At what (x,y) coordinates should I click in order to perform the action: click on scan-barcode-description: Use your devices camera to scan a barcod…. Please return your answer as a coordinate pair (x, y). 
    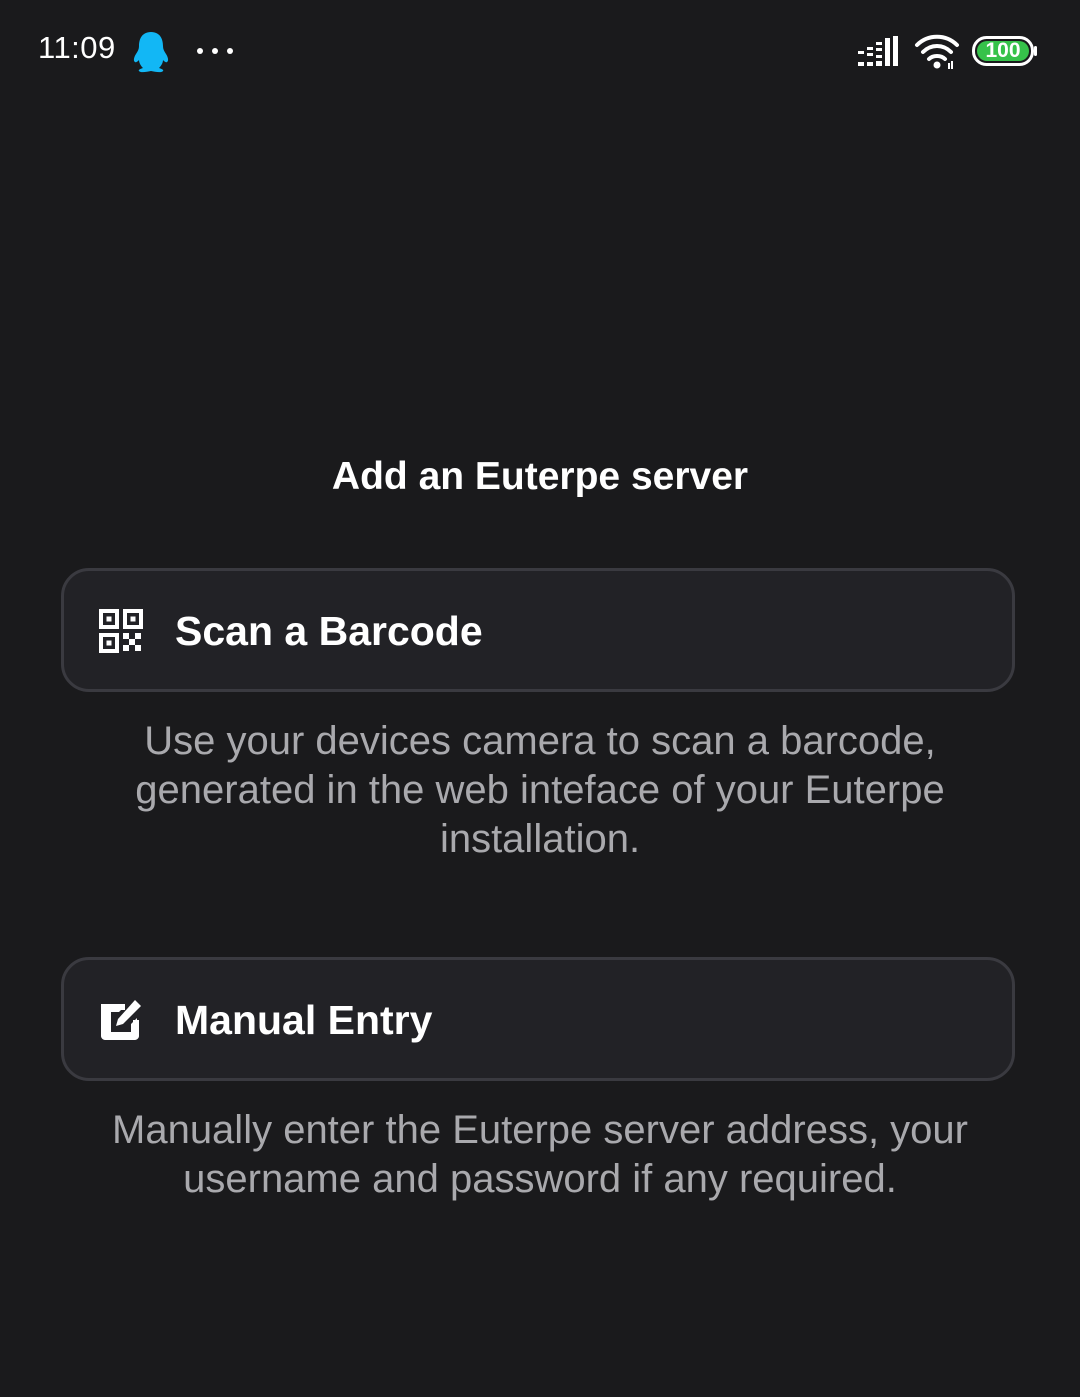
    Looking at the image, I should click on (540, 790).